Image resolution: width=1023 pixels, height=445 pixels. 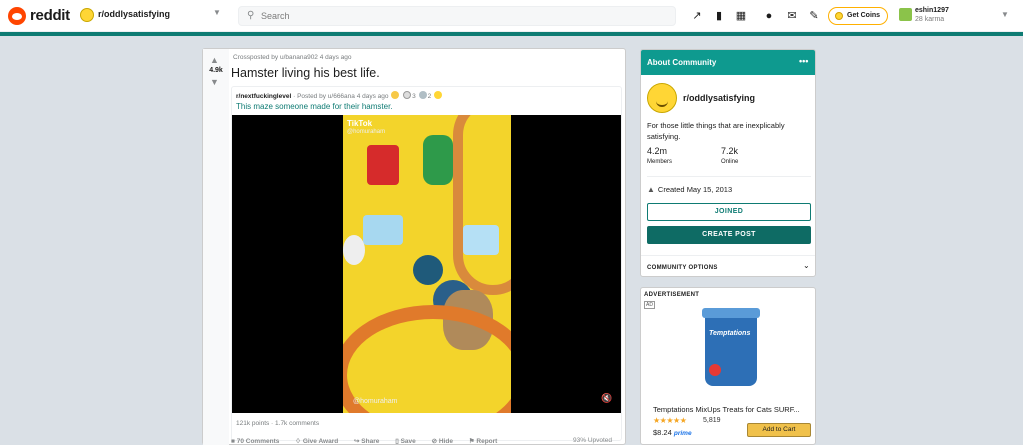 I want to click on hide-button: ⊘ Hide, so click(x=446, y=441).